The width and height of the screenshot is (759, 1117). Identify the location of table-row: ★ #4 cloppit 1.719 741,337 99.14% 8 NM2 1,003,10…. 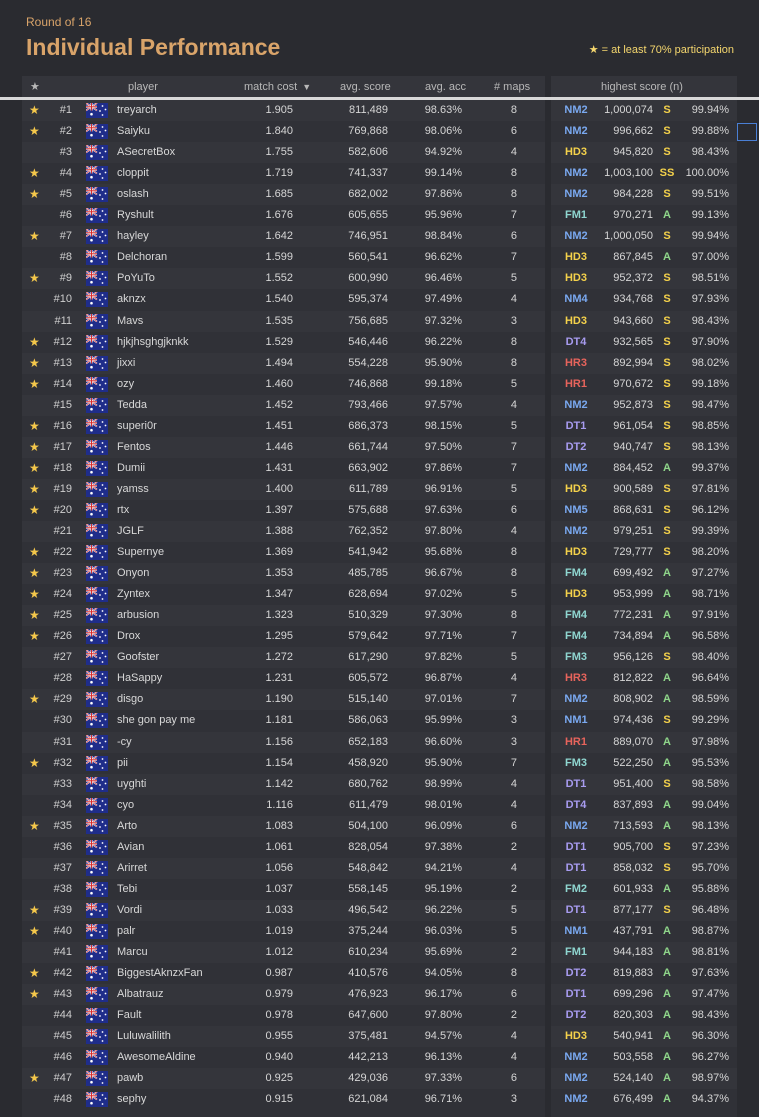
(379, 173).